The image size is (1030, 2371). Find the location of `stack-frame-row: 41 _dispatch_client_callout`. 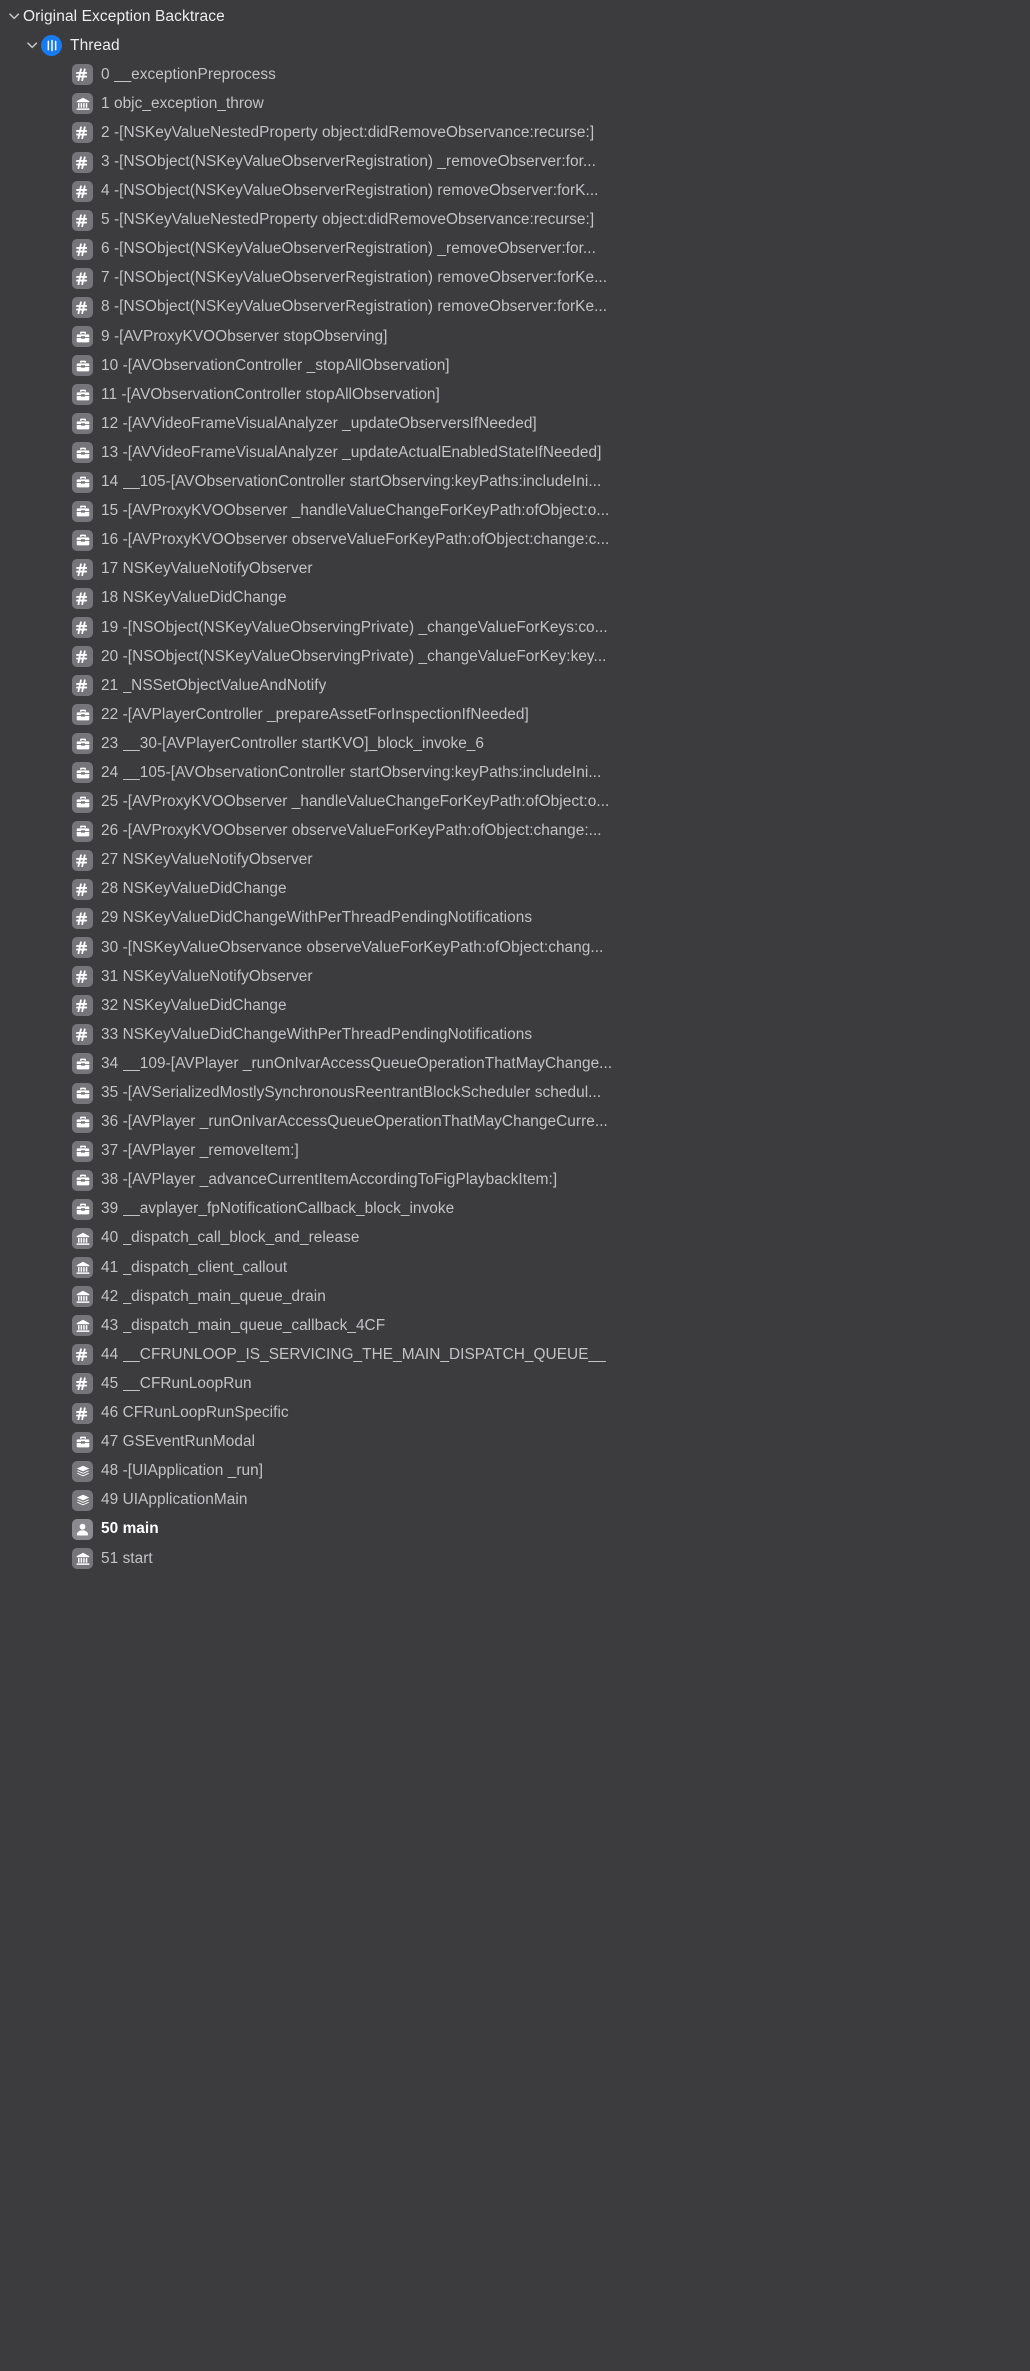

stack-frame-row: 41 _dispatch_client_callout is located at coordinates (515, 1267).